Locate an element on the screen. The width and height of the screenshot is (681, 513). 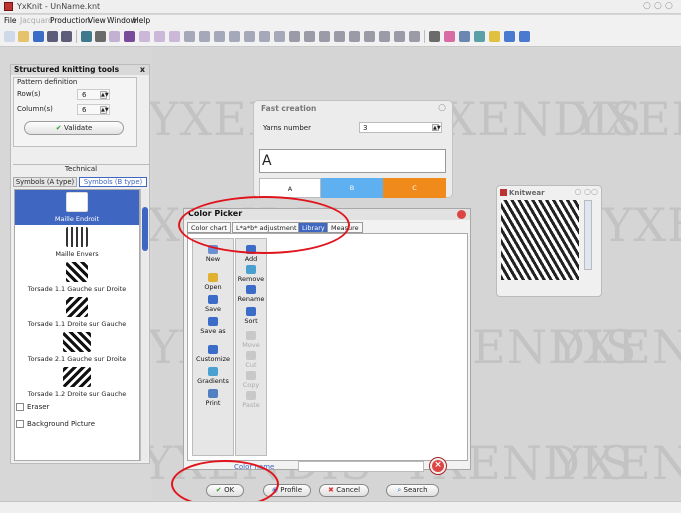
menu-jacquard: Jacquard is located at coordinates (36, 20).